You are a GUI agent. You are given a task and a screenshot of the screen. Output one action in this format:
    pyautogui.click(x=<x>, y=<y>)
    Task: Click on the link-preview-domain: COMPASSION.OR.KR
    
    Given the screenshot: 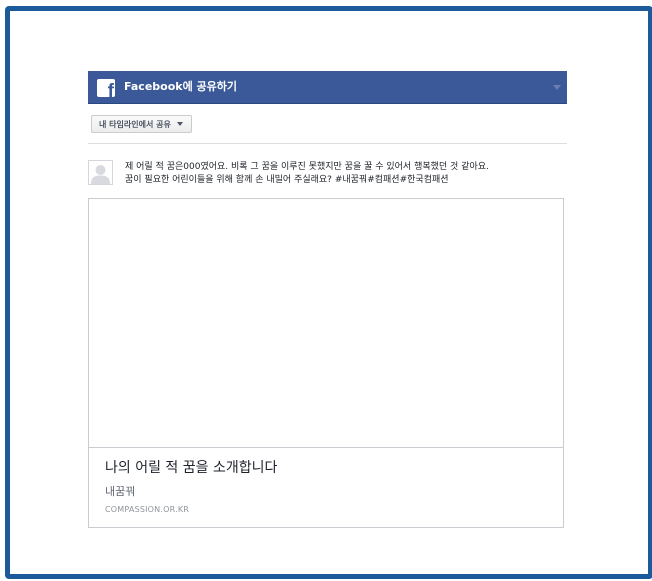 What is the action you would take?
    pyautogui.click(x=147, y=509)
    